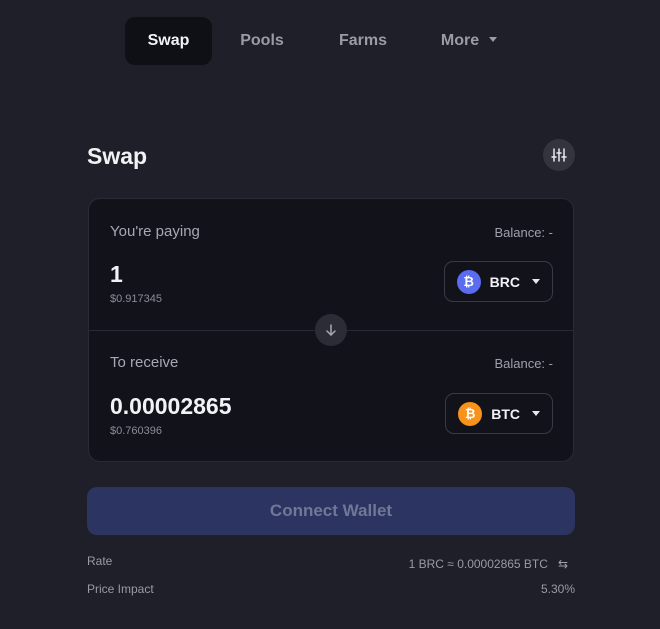  Describe the element at coordinates (363, 41) in the screenshot. I see `nav-farms: Farms` at that location.